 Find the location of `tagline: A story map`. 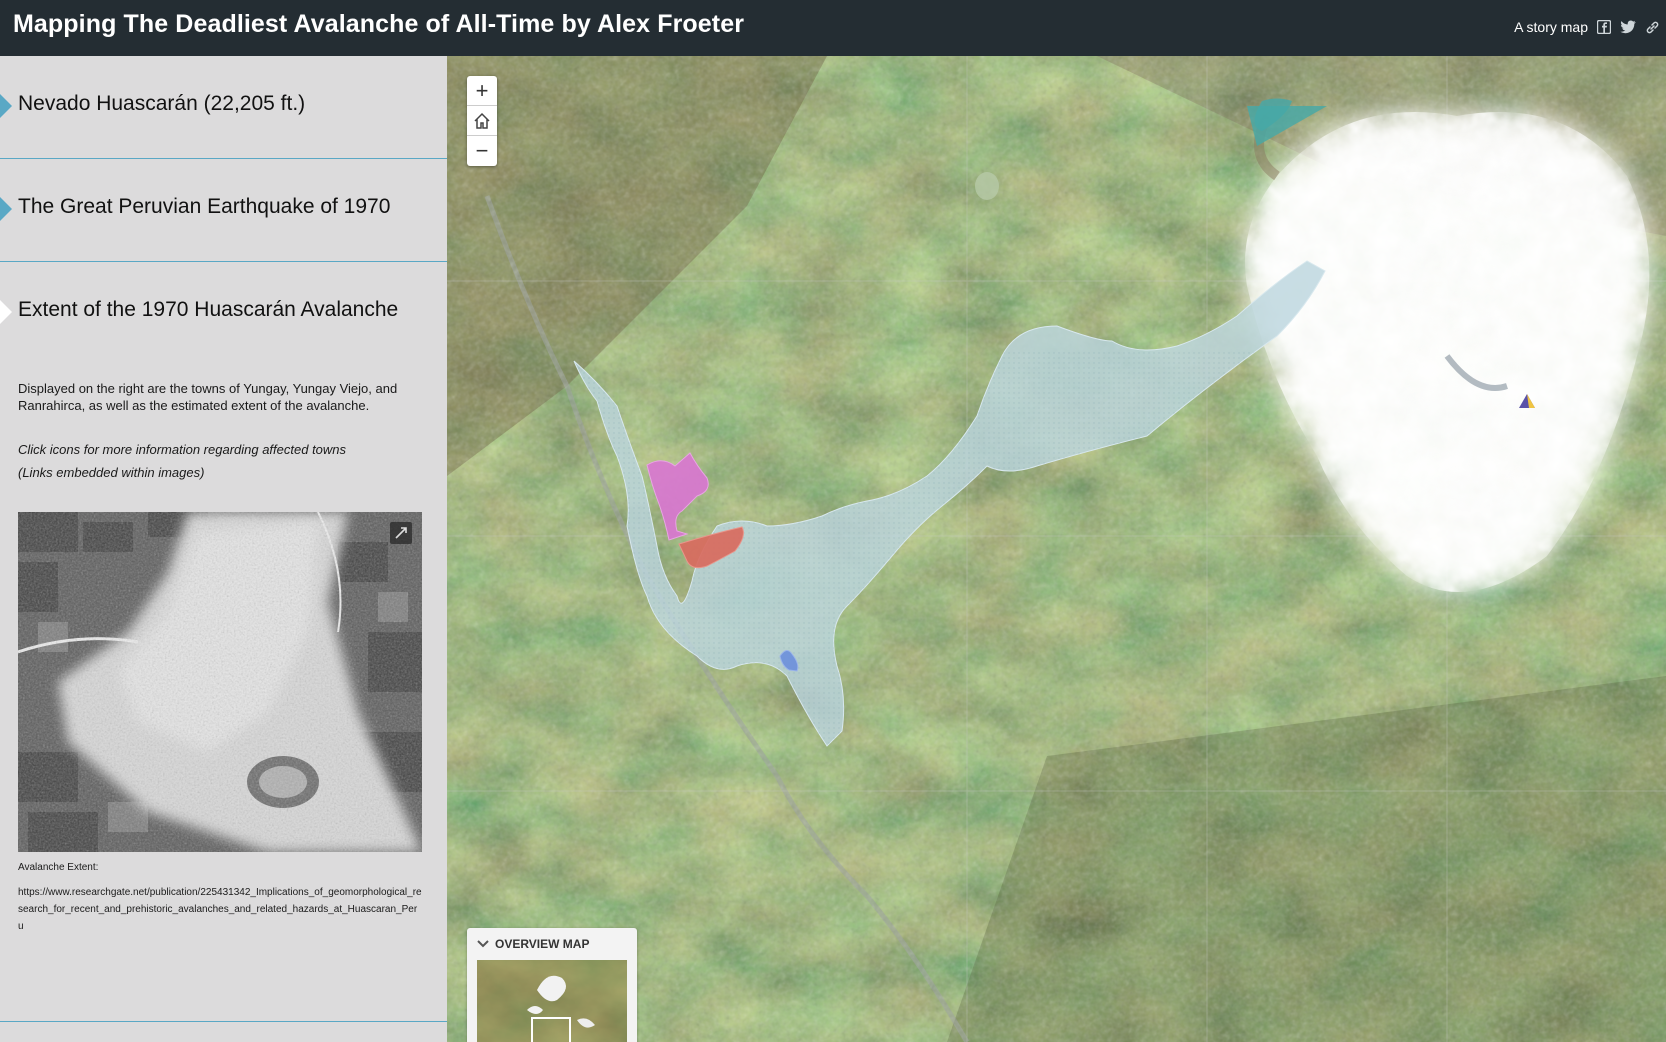

tagline: A story map is located at coordinates (1551, 27).